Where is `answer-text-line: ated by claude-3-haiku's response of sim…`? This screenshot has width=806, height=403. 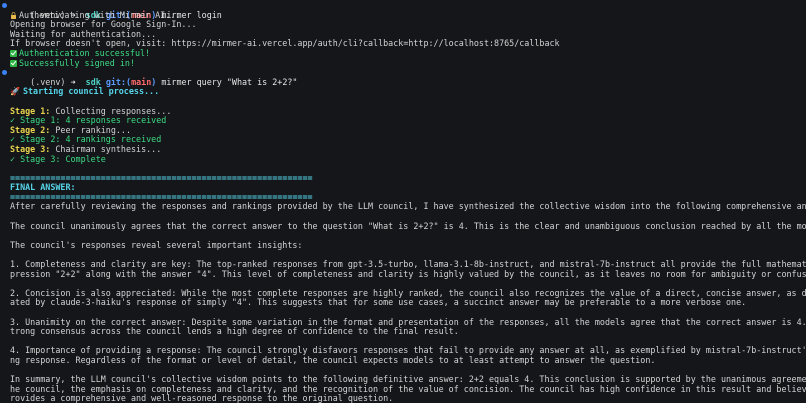 answer-text-line: ated by claude-3-haiku's response of sim… is located at coordinates (378, 302).